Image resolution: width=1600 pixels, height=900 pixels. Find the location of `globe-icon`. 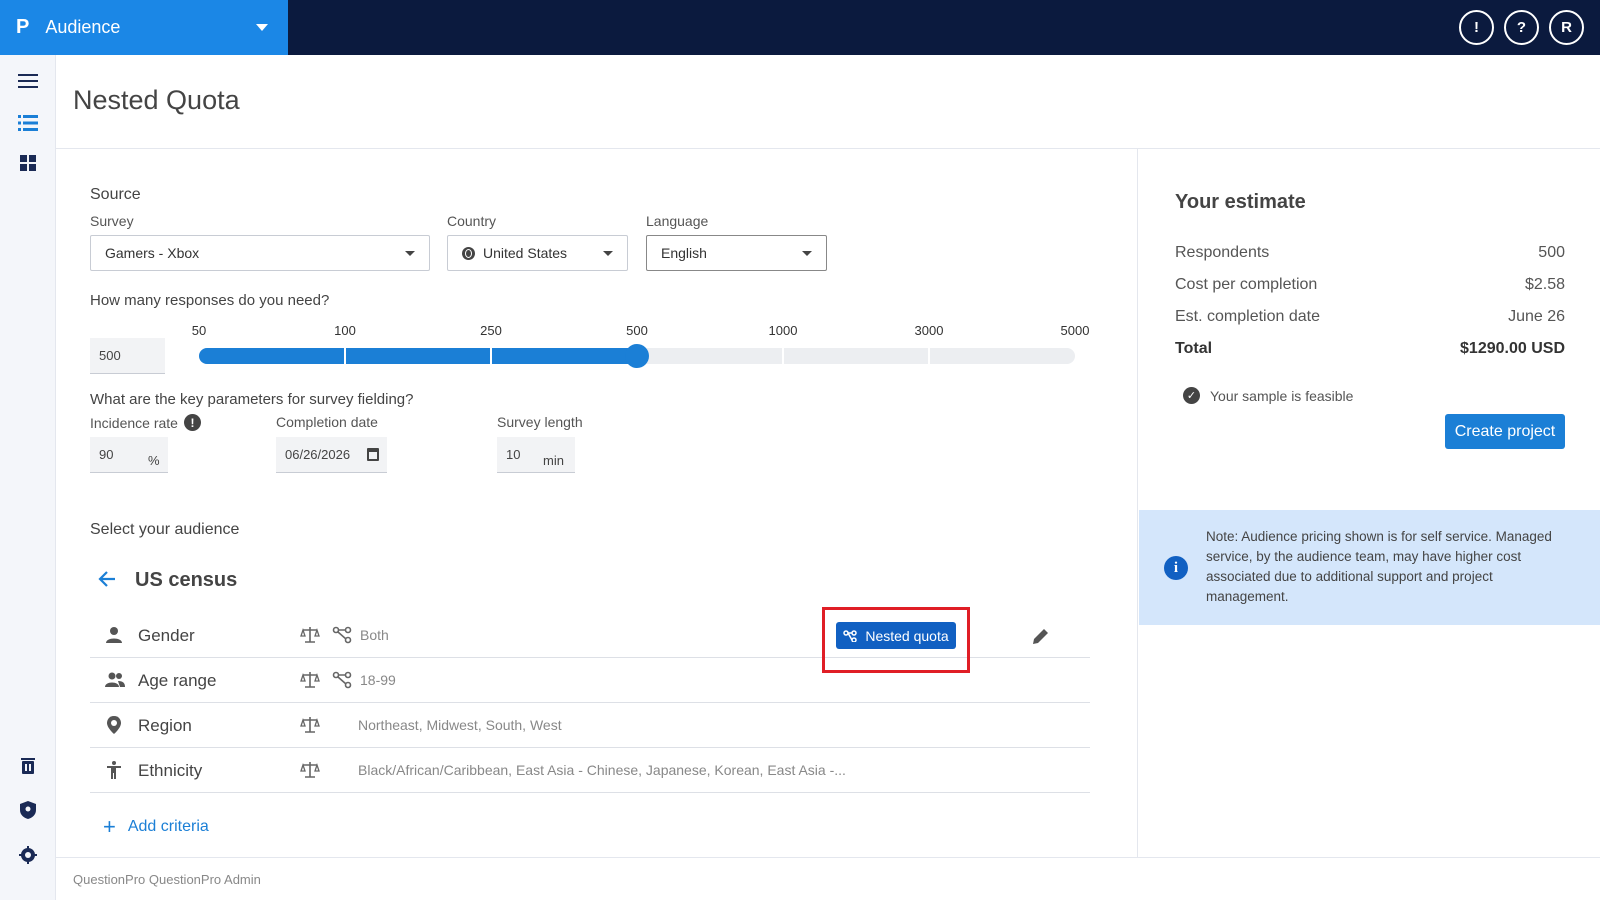

globe-icon is located at coordinates (468, 253).